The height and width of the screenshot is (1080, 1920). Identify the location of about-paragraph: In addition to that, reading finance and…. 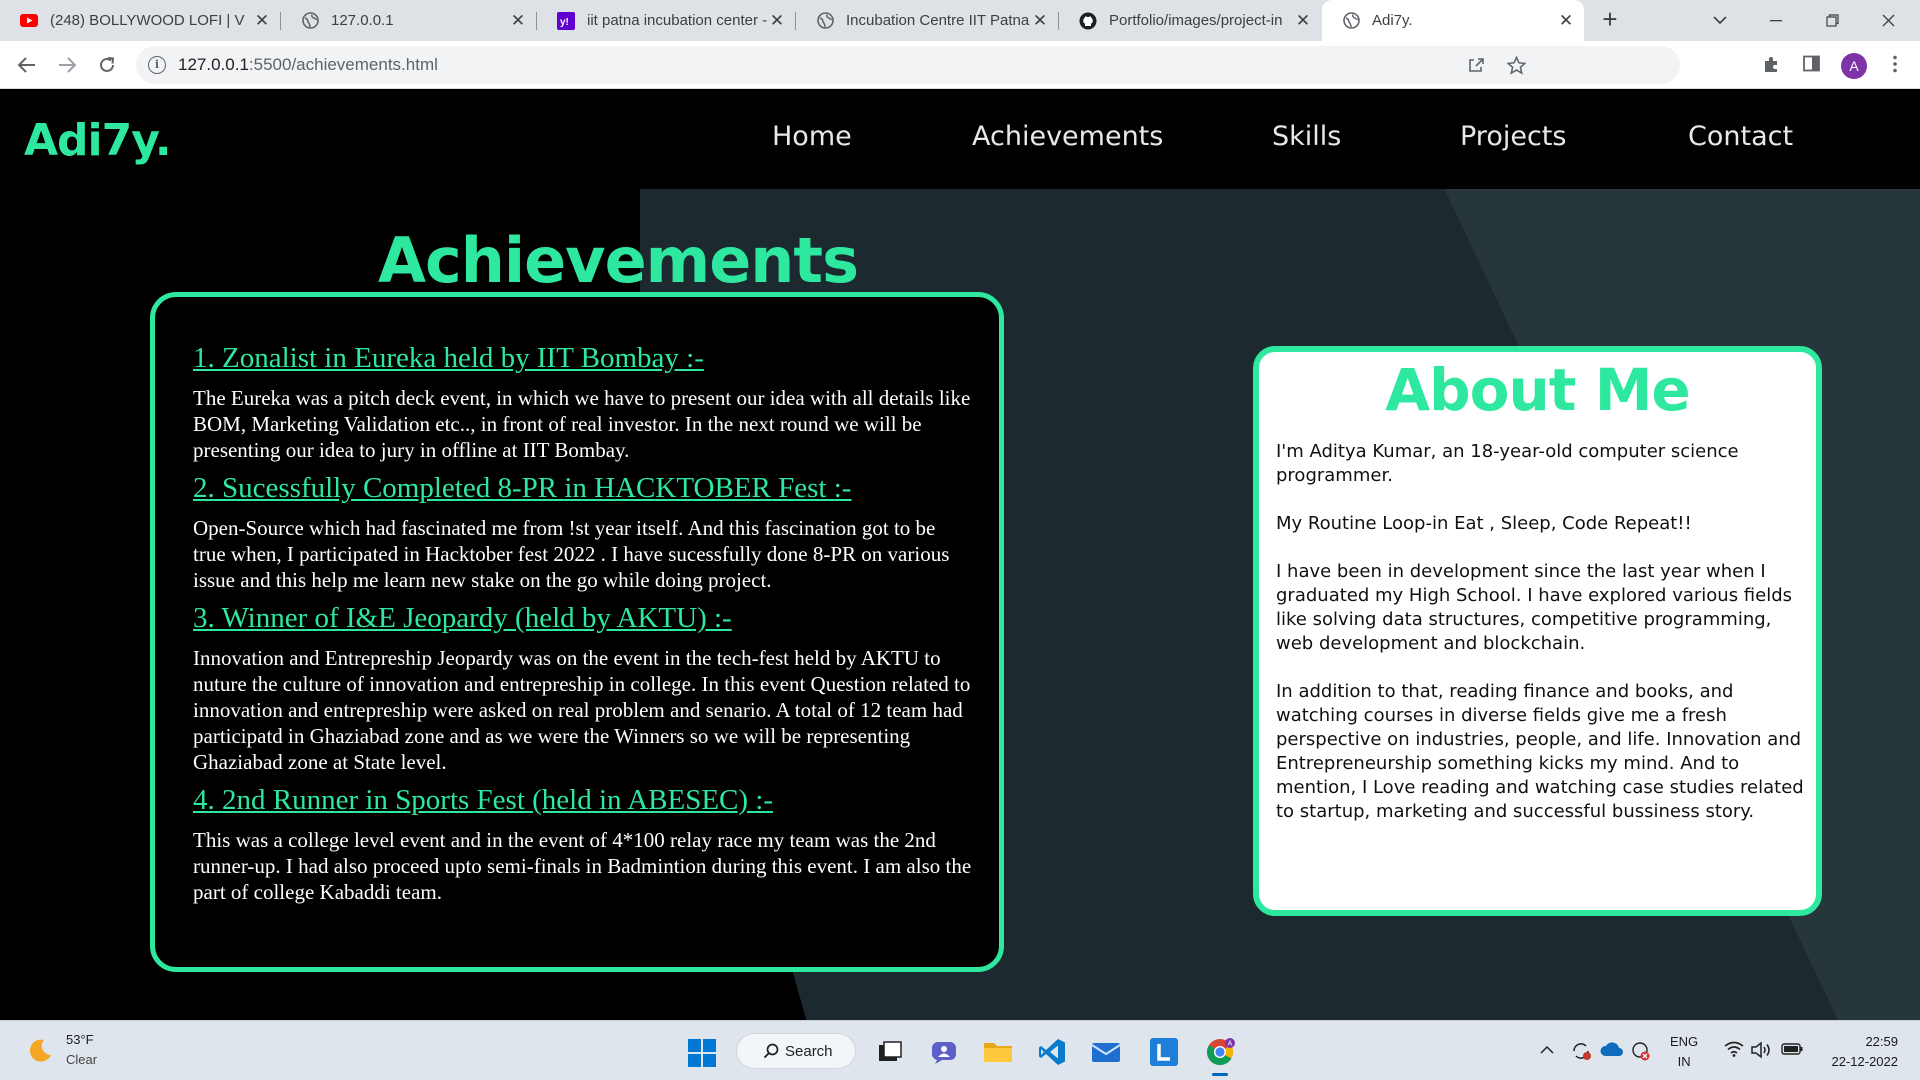
(1540, 751).